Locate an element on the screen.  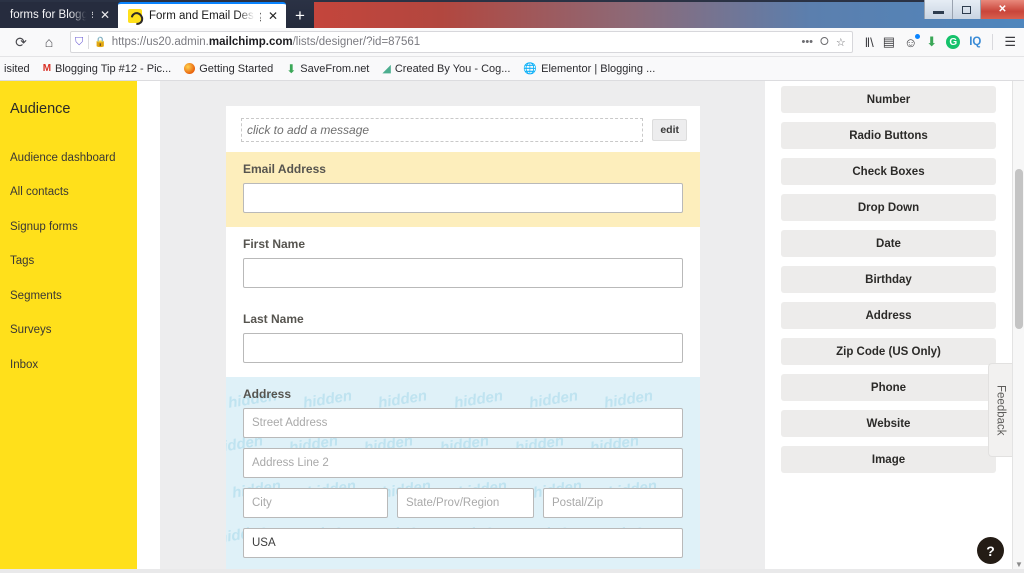
sidebar-item-audience-dashboard: Audience dashboard is located at coordinates (73, 158).